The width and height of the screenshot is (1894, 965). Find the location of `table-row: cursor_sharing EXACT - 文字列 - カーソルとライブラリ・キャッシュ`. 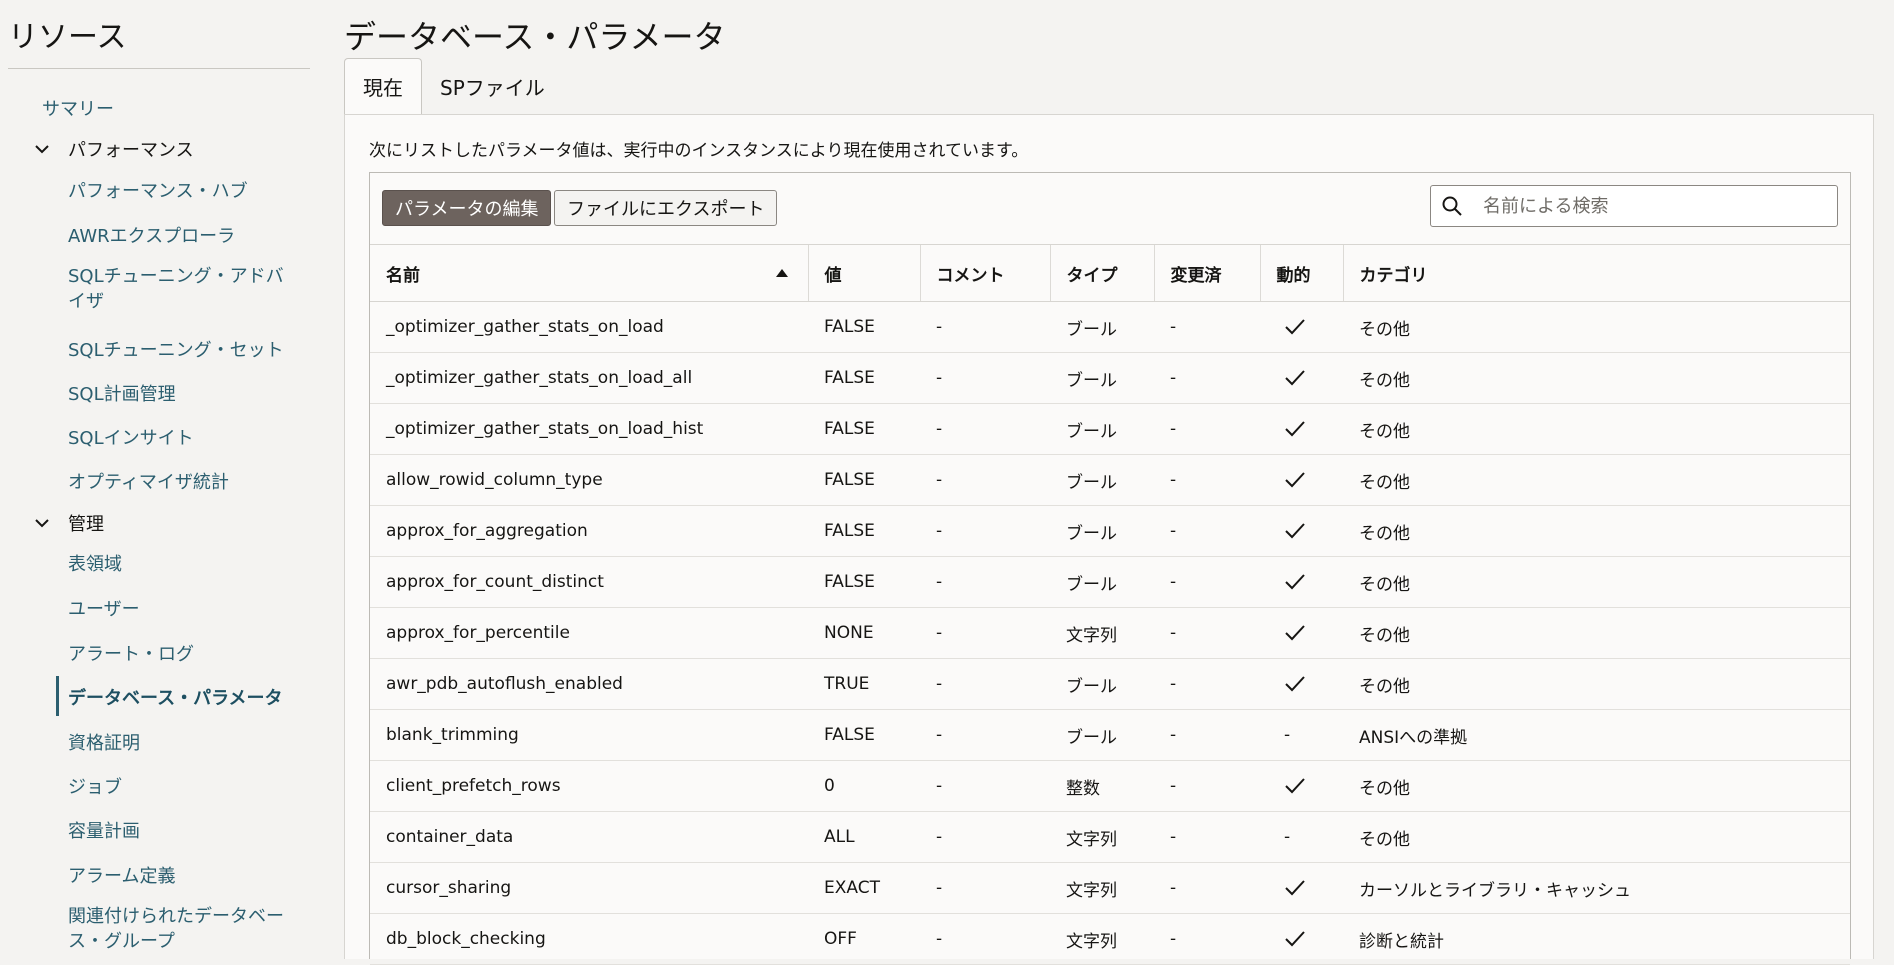

table-row: cursor_sharing EXACT - 文字列 - カーソルとライブラリ・キャッシュ is located at coordinates (1110, 888).